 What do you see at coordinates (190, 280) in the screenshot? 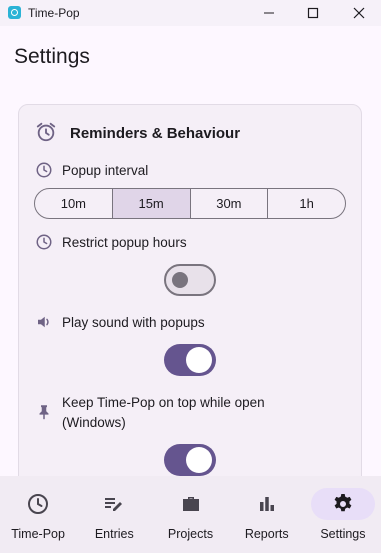
I see `restrict-hours-toggle` at bounding box center [190, 280].